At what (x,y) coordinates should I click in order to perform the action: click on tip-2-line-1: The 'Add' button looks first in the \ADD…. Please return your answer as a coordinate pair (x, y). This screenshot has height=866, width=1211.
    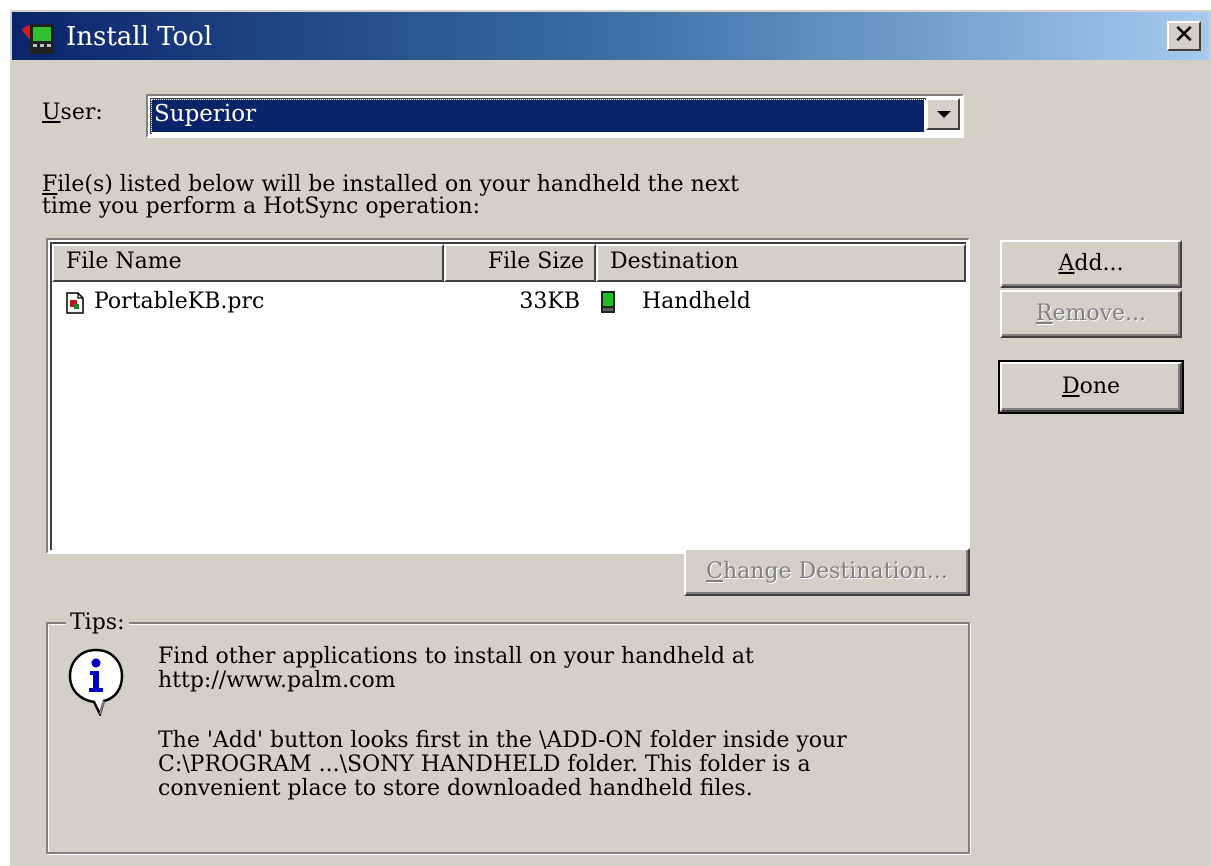
    Looking at the image, I should click on (502, 740).